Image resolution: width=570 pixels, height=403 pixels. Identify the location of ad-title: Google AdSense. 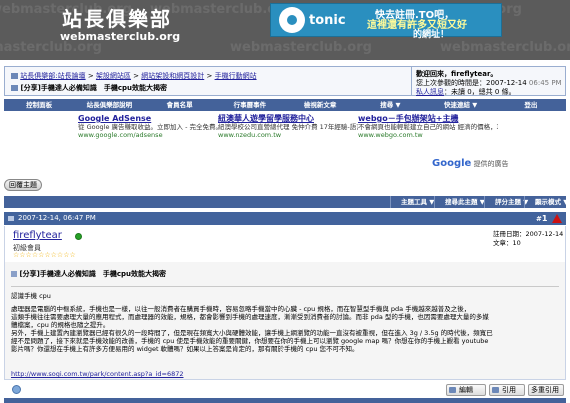
(148, 119).